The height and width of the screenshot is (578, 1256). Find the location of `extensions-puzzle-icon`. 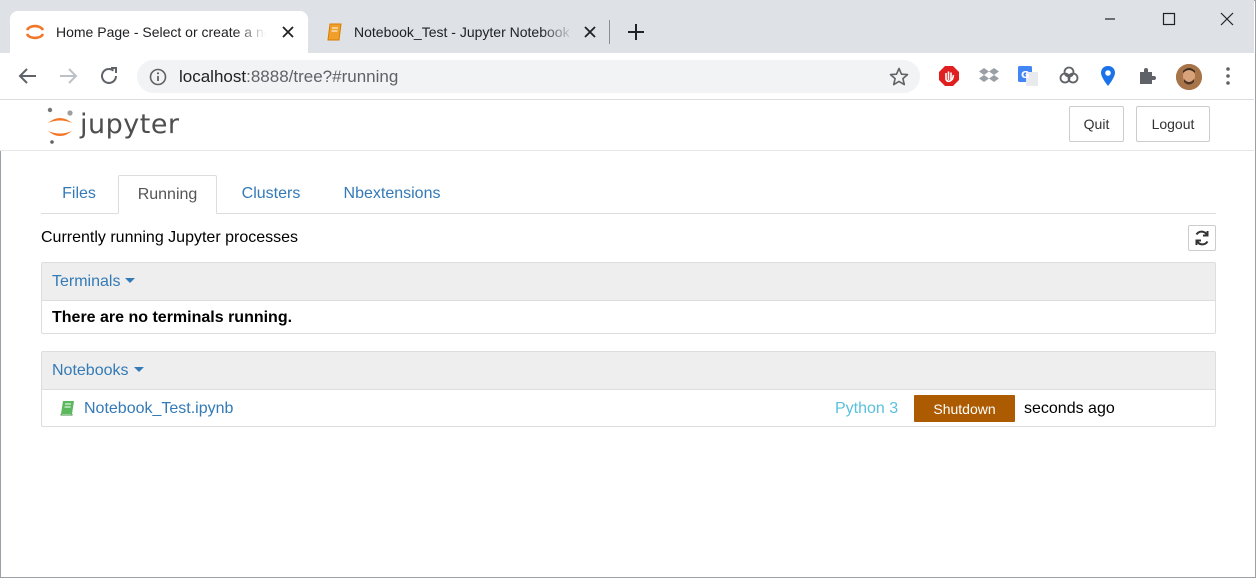

extensions-puzzle-icon is located at coordinates (1148, 76).